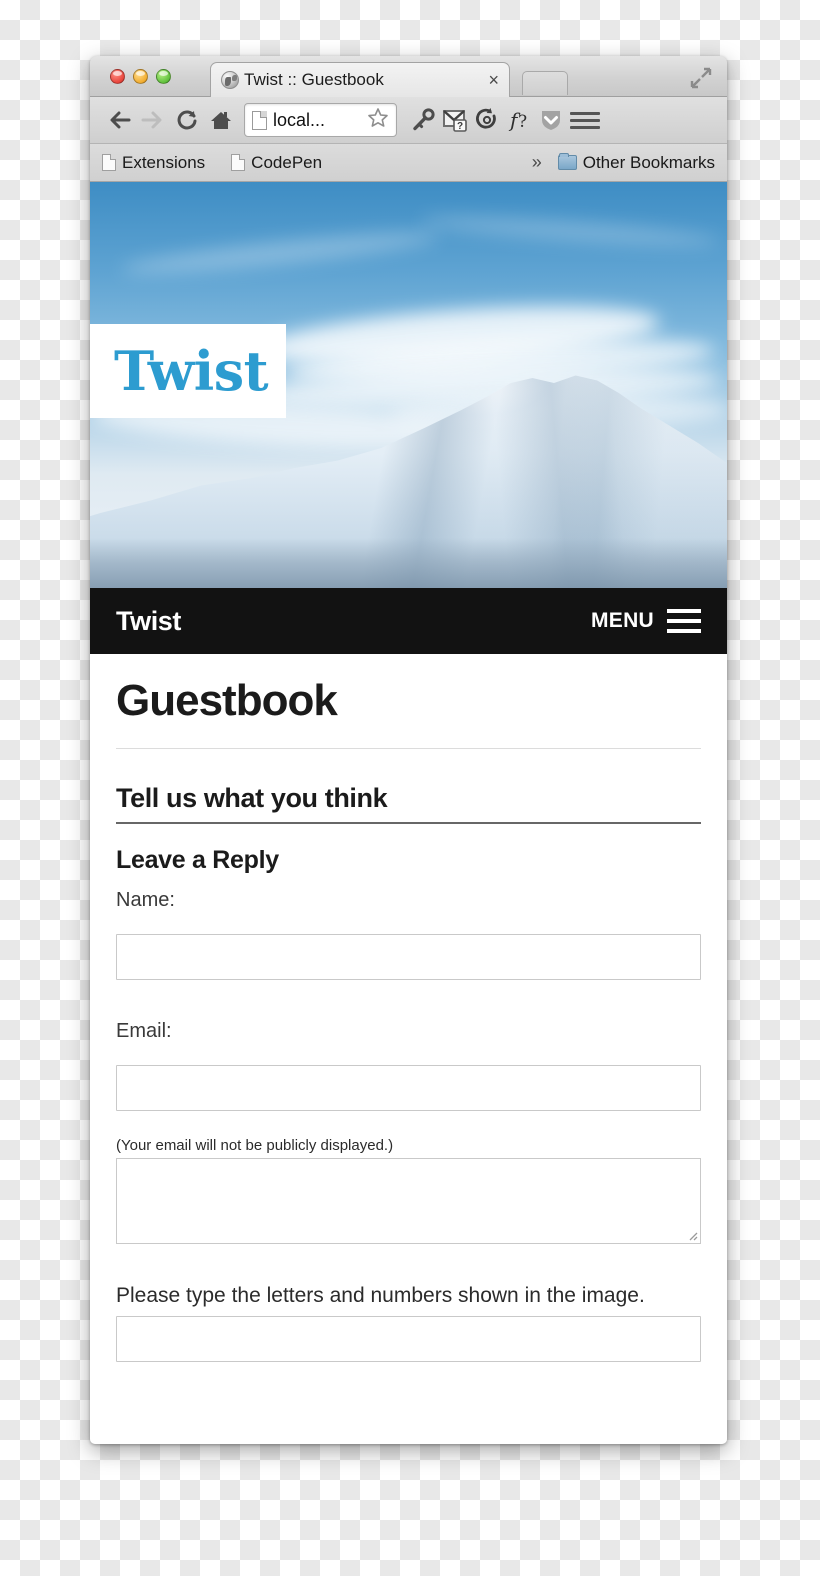 Image resolution: width=820 pixels, height=1576 pixels. I want to click on bookmarks-overflow-button: », so click(545, 162).